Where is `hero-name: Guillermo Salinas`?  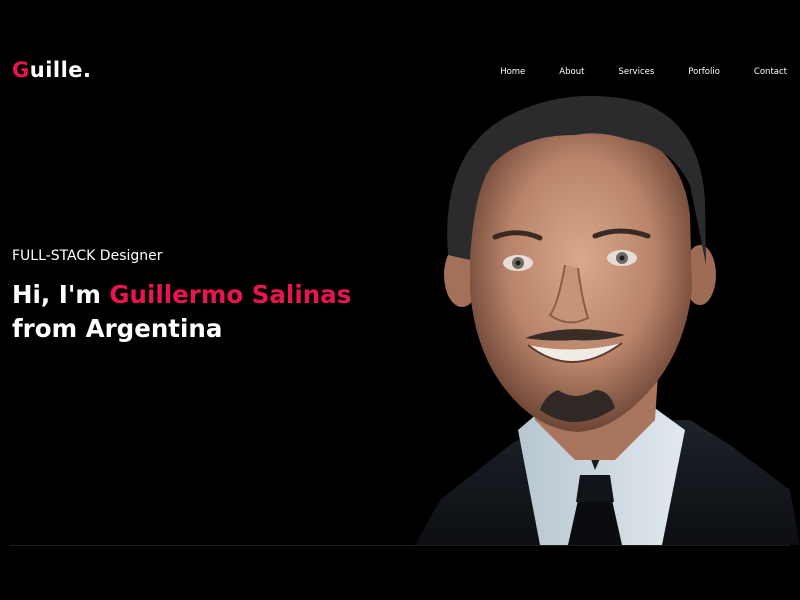
hero-name: Guillermo Salinas is located at coordinates (230, 294).